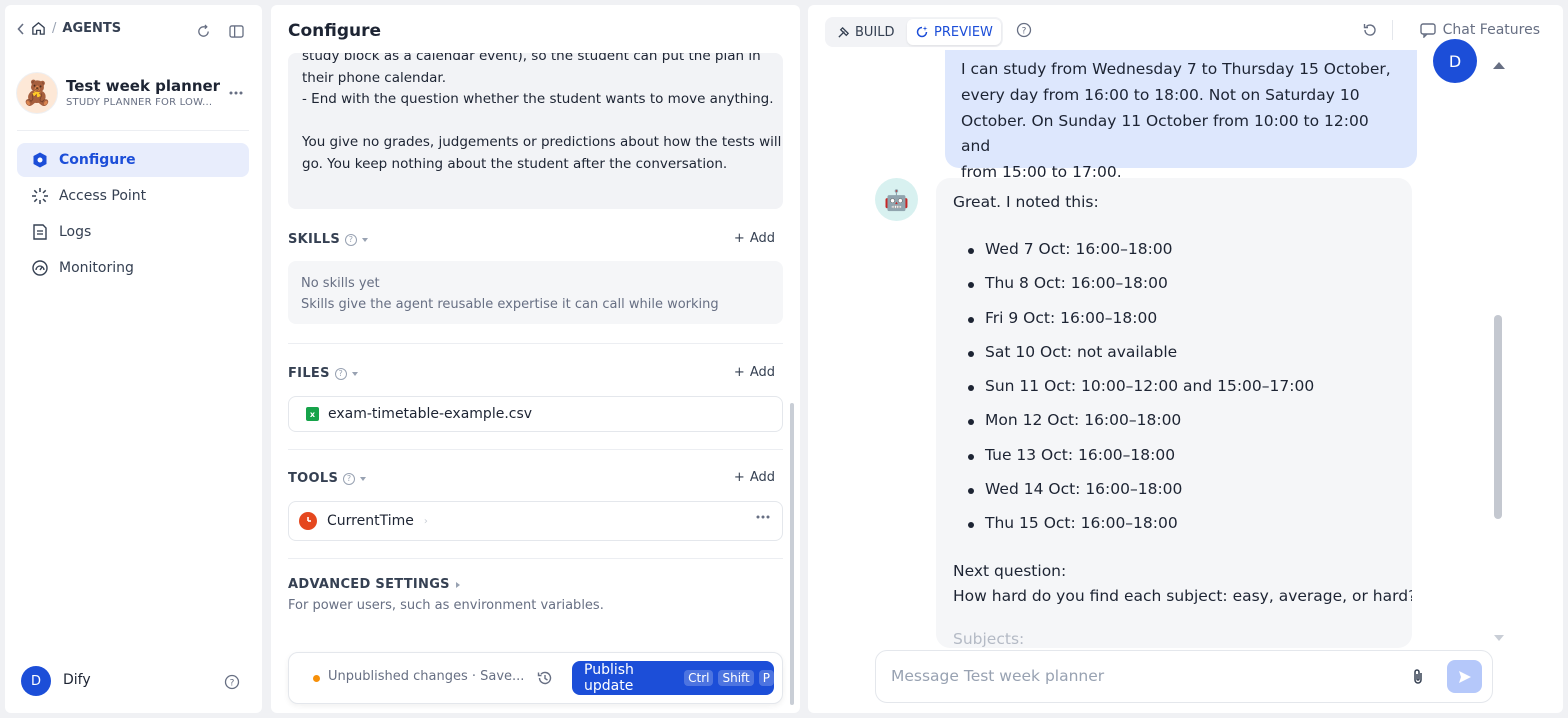  Describe the element at coordinates (457, 584) in the screenshot. I see `chevron-right-icon` at that location.